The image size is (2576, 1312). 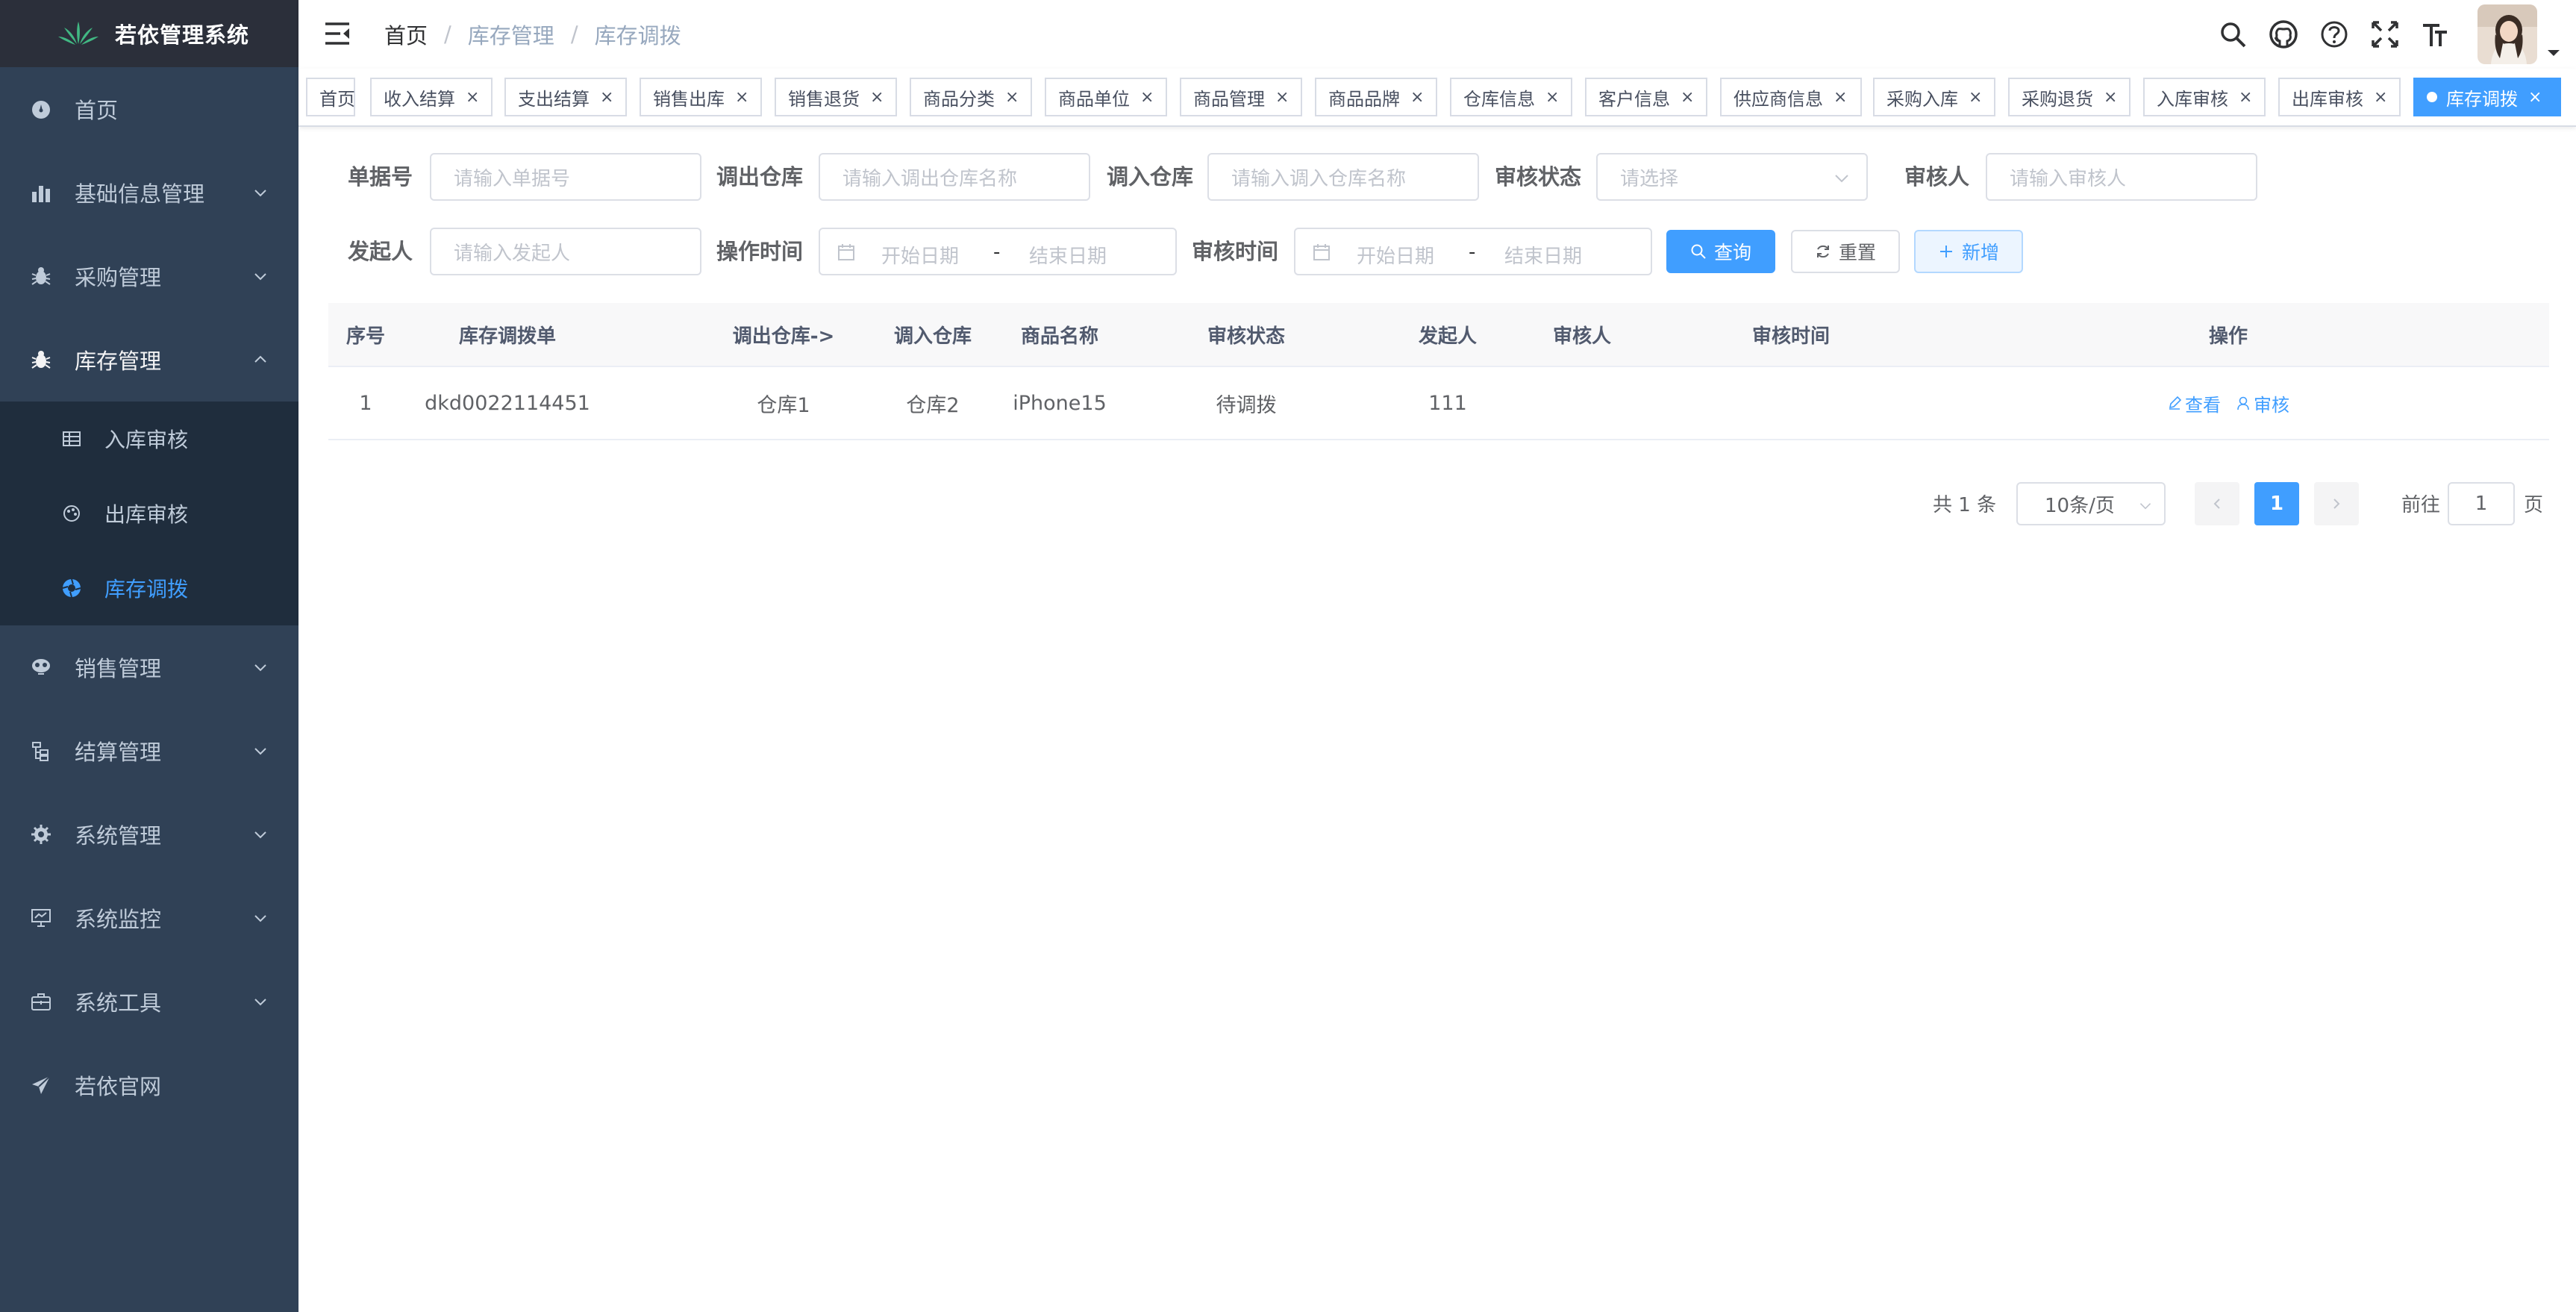 I want to click on audit-time-range: 开始日期 - 结束日期, so click(x=1473, y=251).